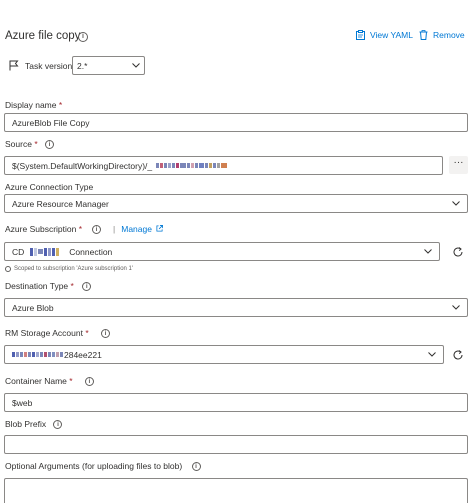 This screenshot has width=474, height=503. I want to click on container-name-label: Container Name * i, so click(49, 381).